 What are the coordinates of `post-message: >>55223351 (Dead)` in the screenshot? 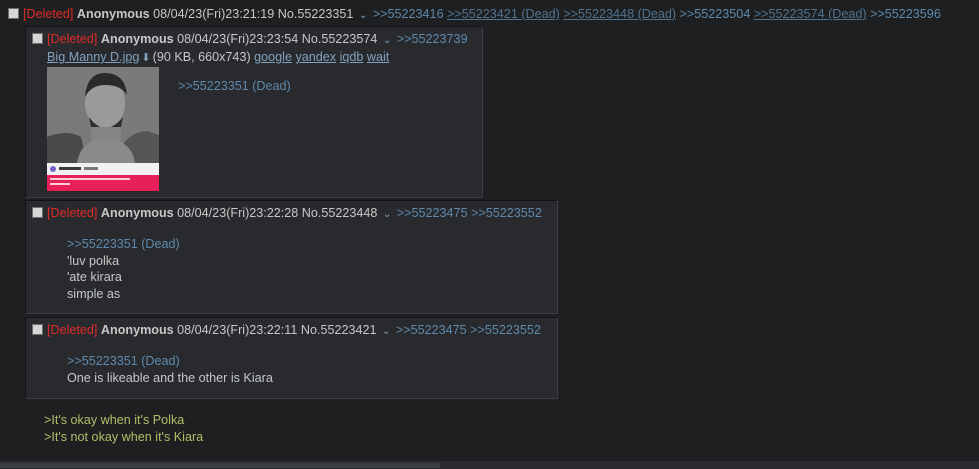 It's located at (234, 86).